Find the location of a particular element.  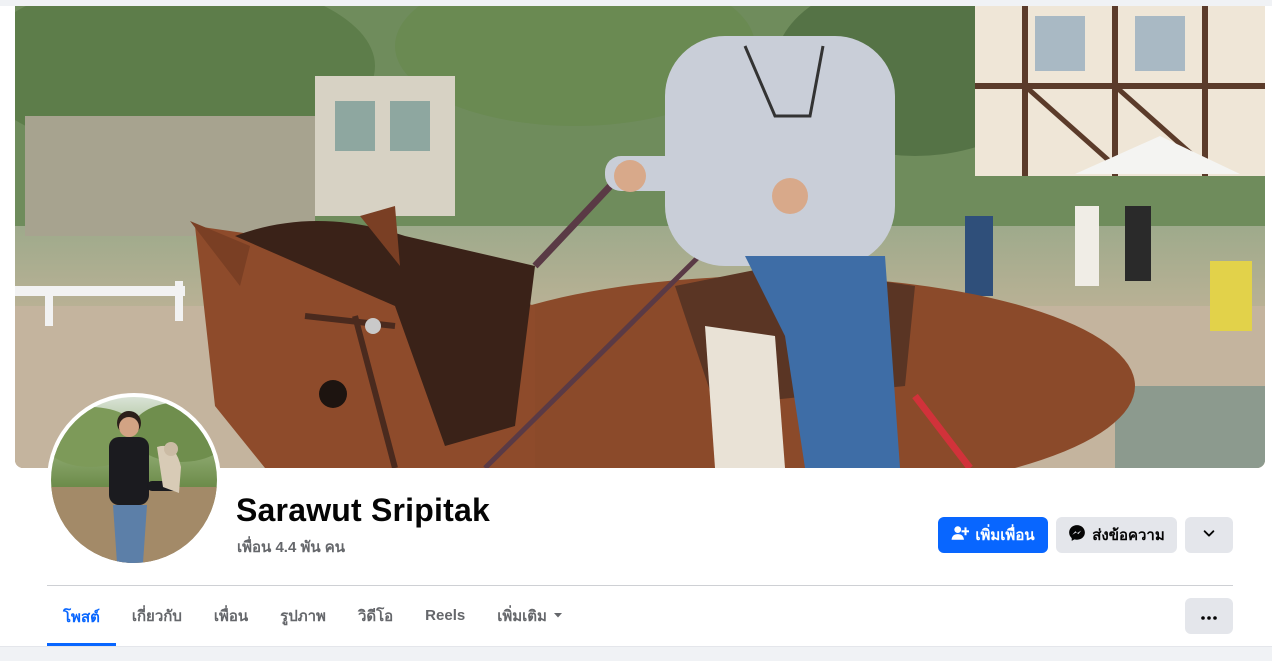

profile-options-button is located at coordinates (1209, 535).